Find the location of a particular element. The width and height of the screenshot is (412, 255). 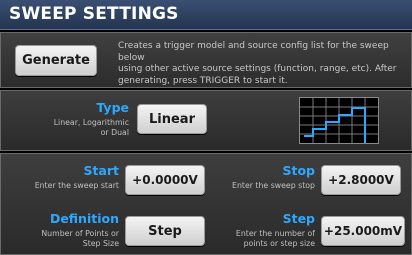

stop-label: Stop is located at coordinates (298, 170).